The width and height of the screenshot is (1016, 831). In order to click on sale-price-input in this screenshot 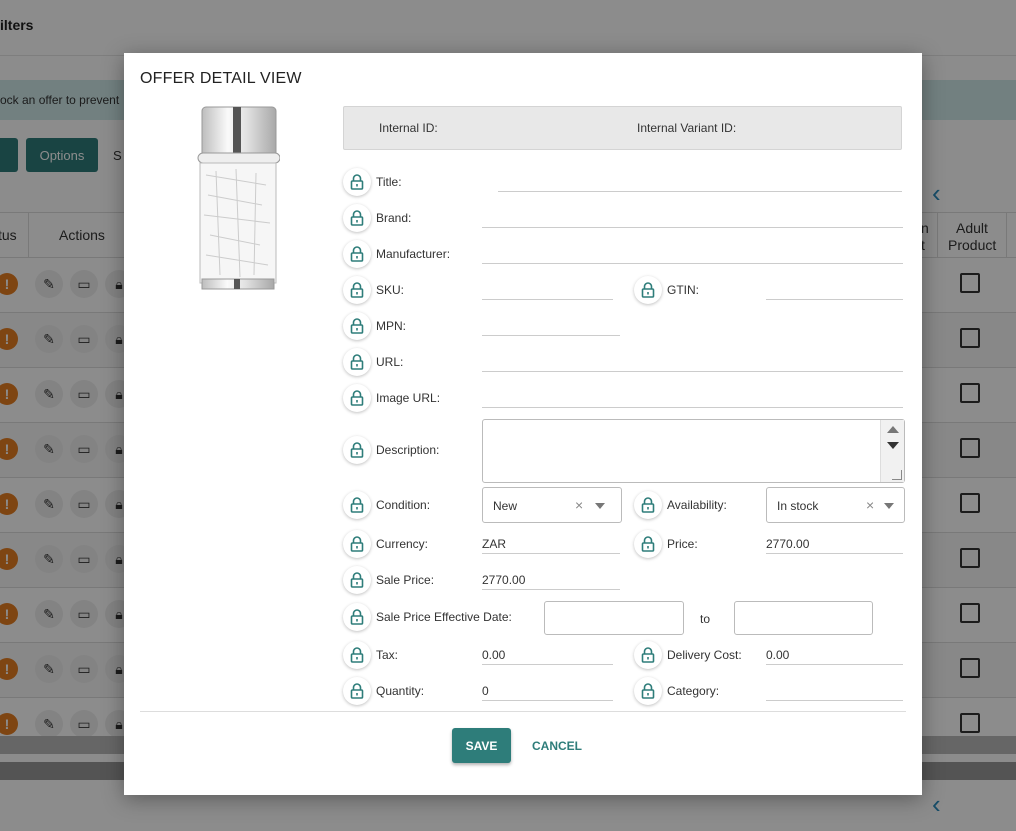, I will do `click(551, 589)`.